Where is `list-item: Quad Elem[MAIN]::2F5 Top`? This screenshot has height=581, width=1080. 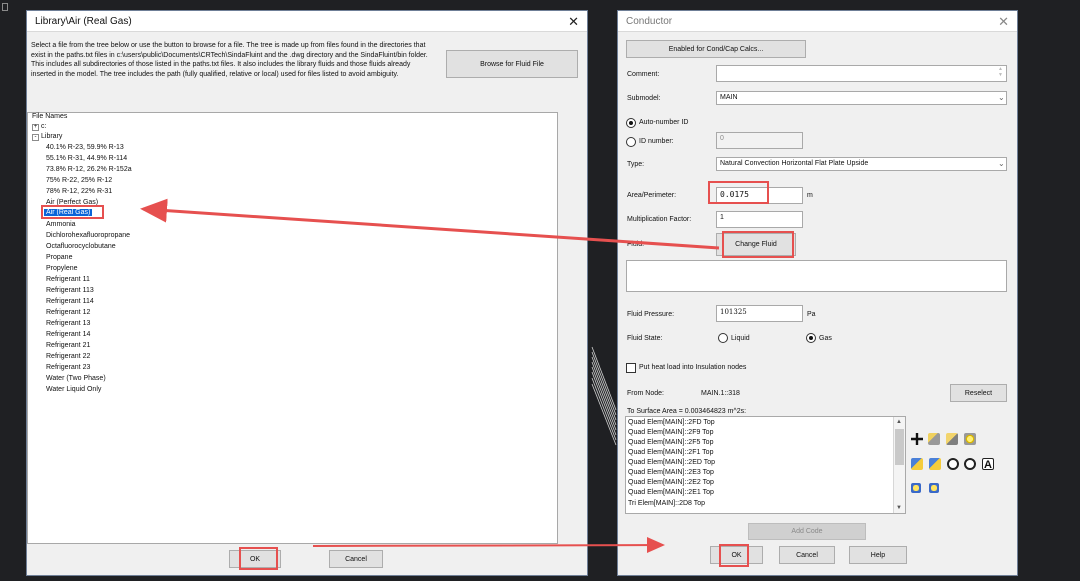 list-item: Quad Elem[MAIN]::2F5 Top is located at coordinates (670, 442).